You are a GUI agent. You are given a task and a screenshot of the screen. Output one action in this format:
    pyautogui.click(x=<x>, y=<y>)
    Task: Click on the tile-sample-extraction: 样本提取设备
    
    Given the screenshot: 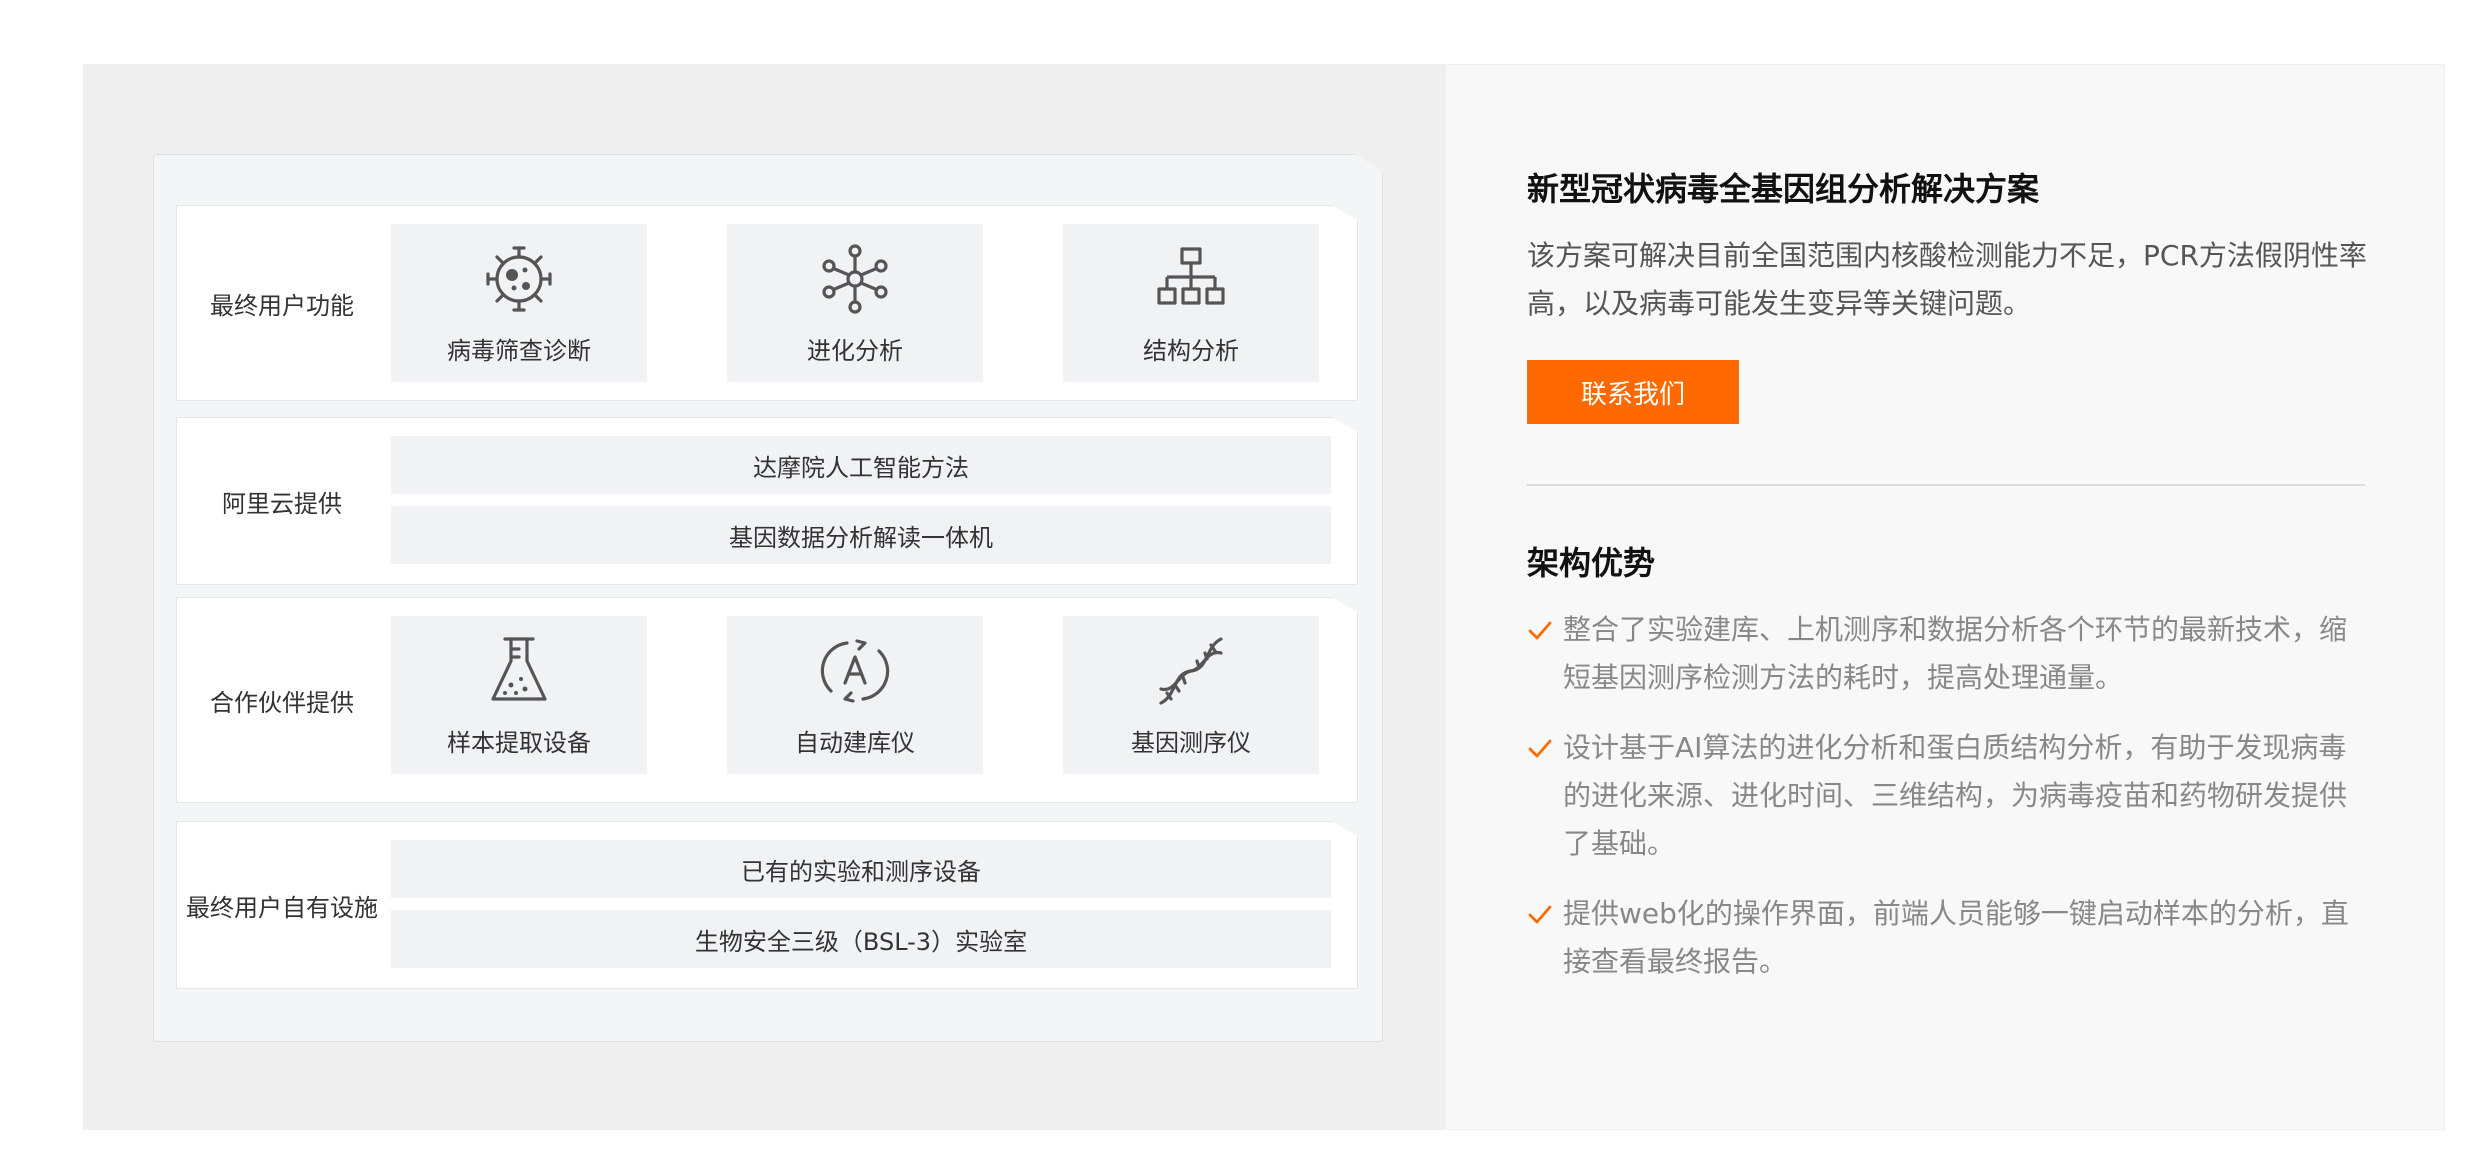 What is the action you would take?
    pyautogui.click(x=519, y=695)
    